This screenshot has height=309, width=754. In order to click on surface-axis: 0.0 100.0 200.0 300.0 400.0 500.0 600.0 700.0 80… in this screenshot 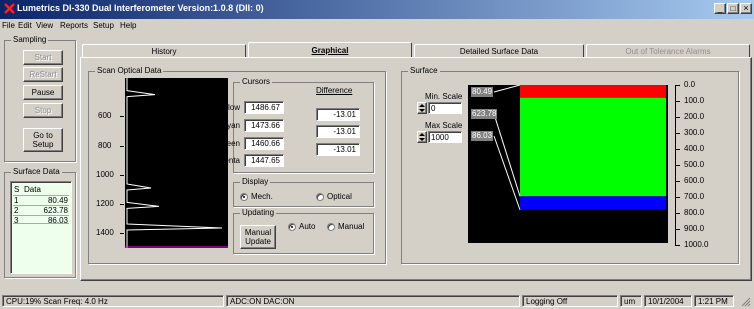, I will do `click(700, 166)`.